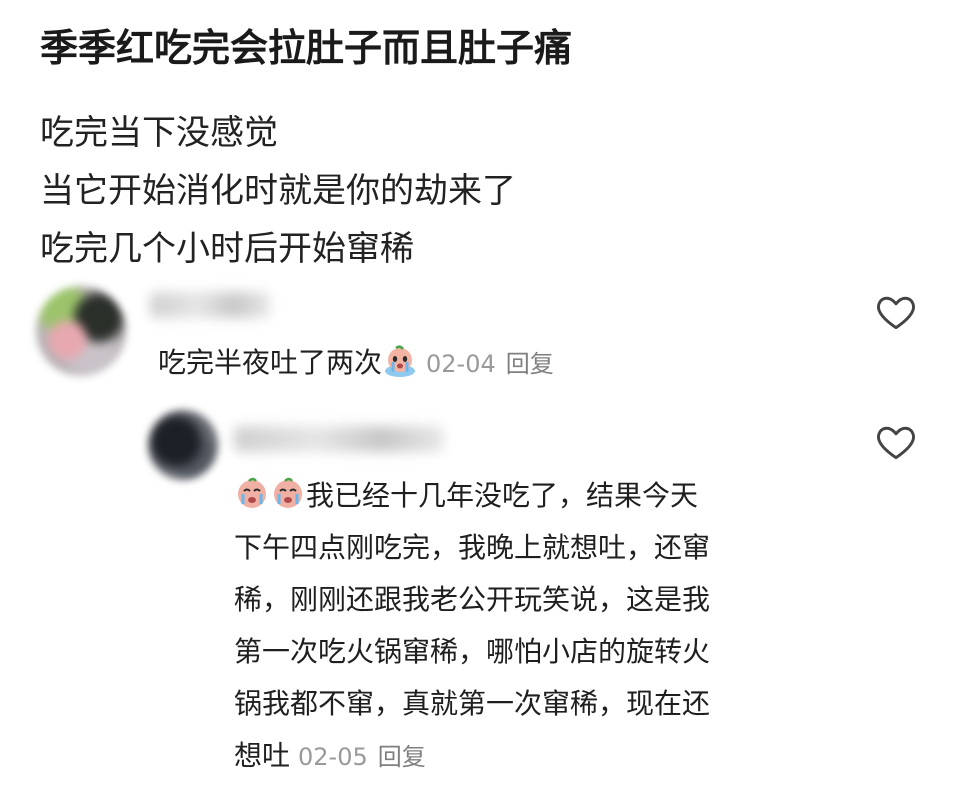 The image size is (960, 800). What do you see at coordinates (227, 249) in the screenshot?
I see `post-body-line: 吃完几个小时后开始窜稀` at bounding box center [227, 249].